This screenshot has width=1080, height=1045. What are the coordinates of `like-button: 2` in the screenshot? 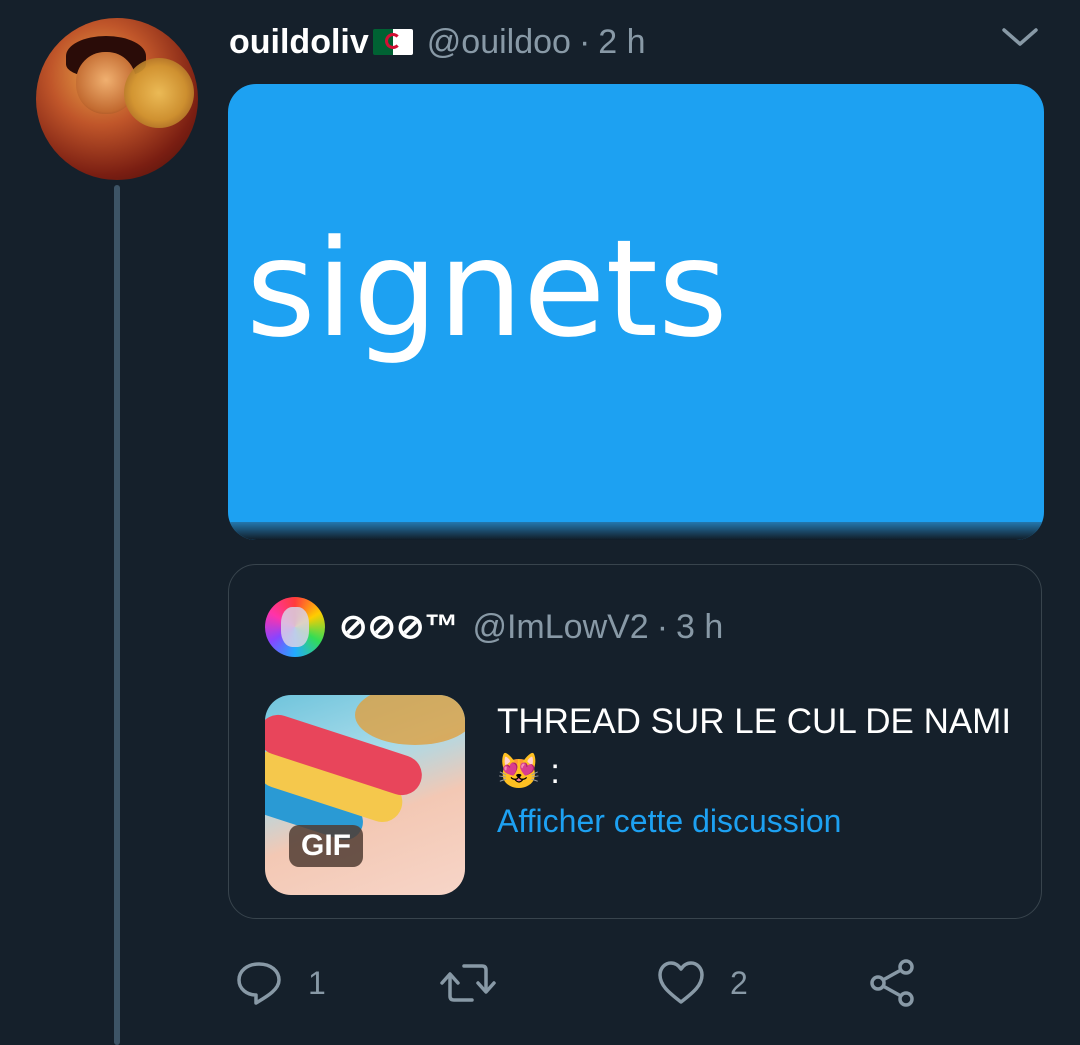 It's located at (702, 983).